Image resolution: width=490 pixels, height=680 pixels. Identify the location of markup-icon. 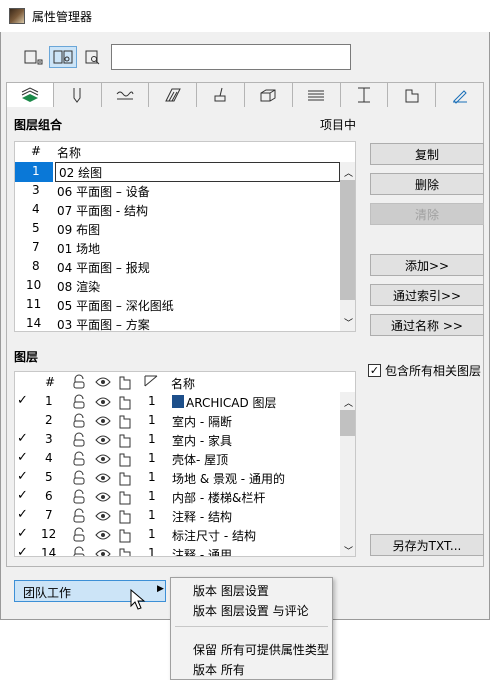
(459, 97).